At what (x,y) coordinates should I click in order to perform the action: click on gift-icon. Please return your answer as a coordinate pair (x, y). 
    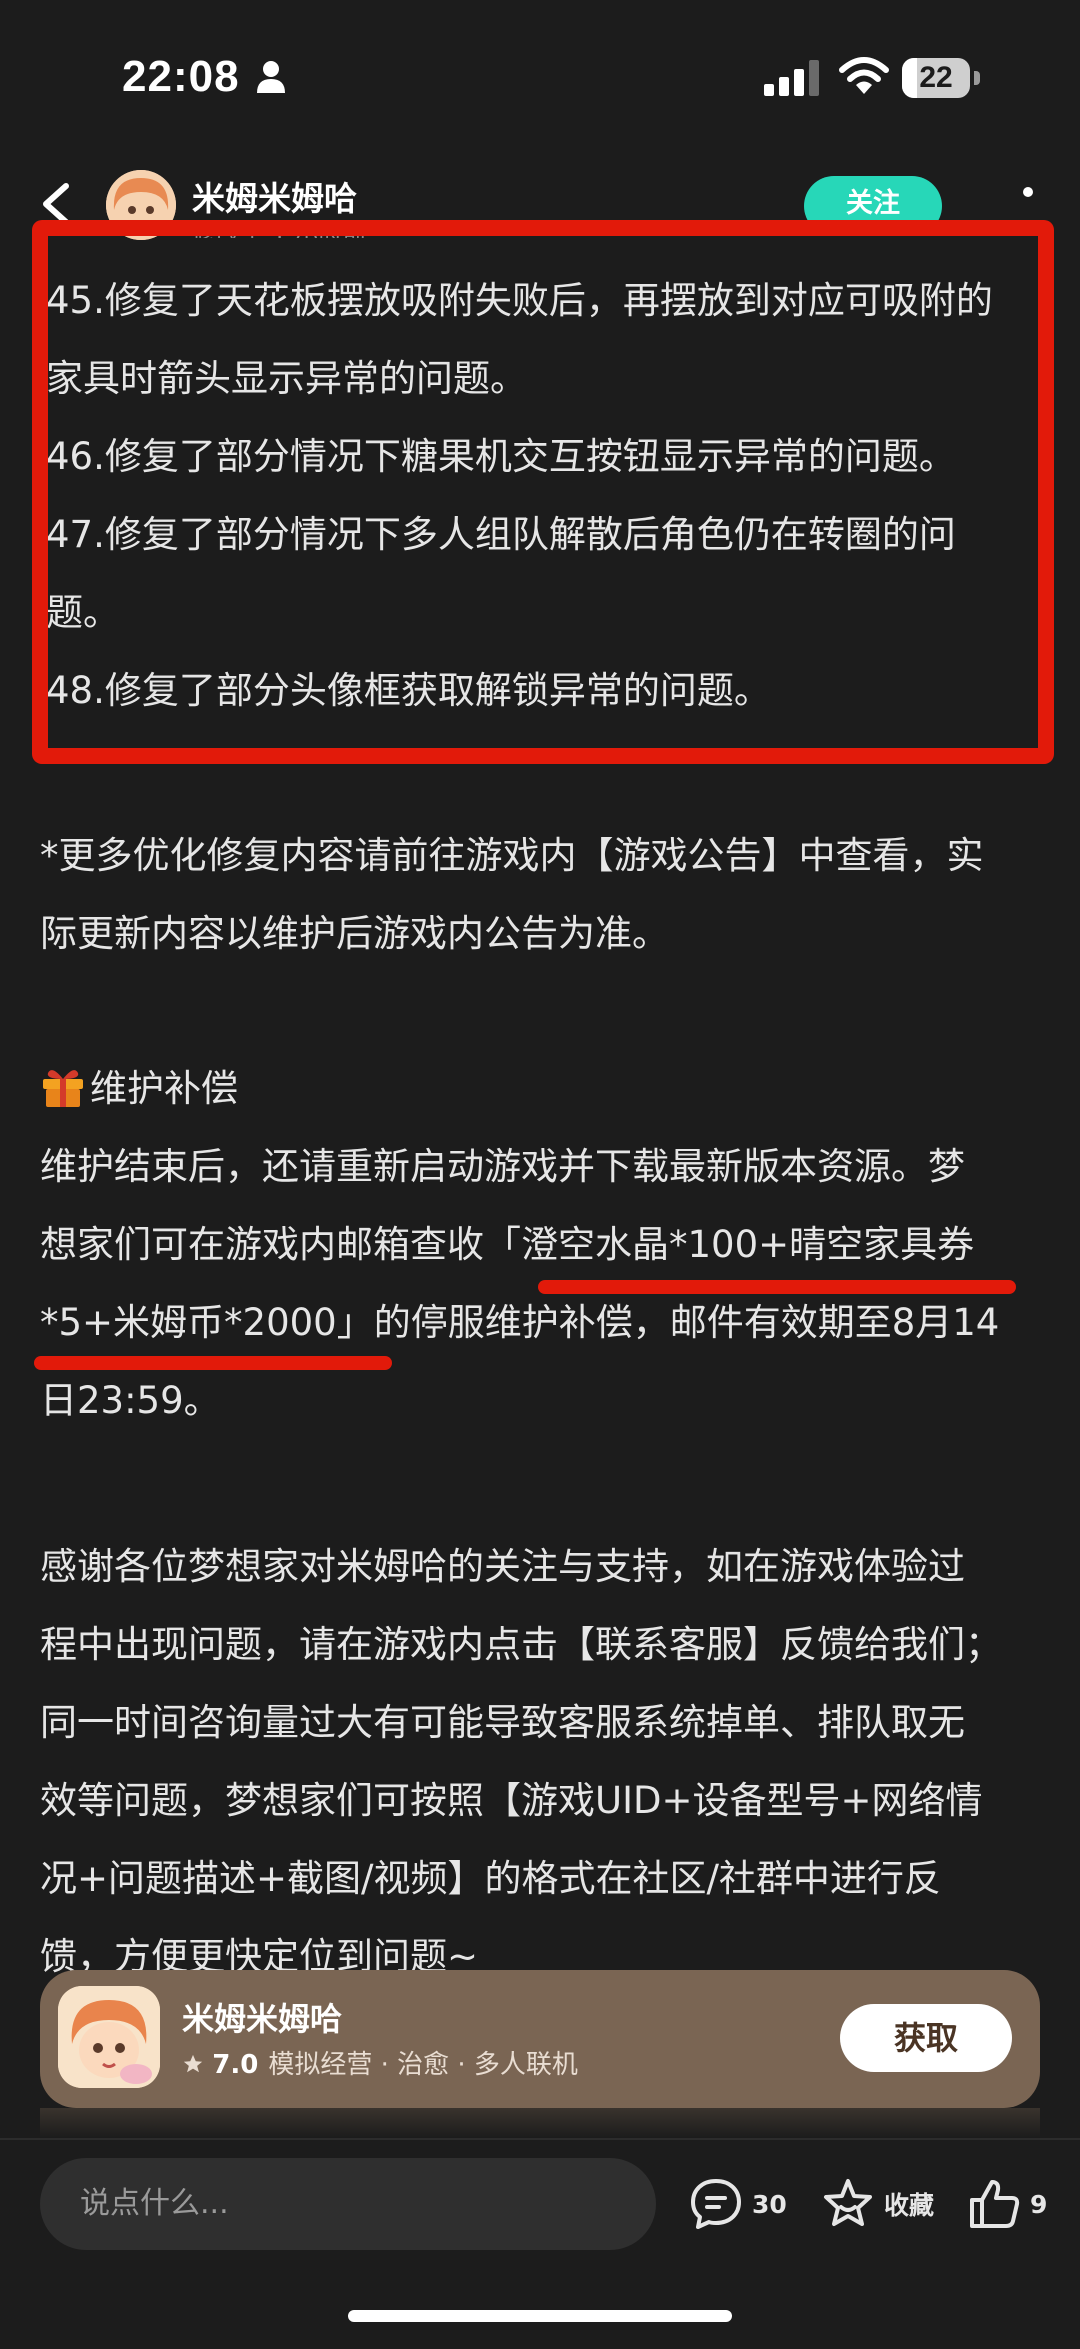
    Looking at the image, I should click on (63, 1088).